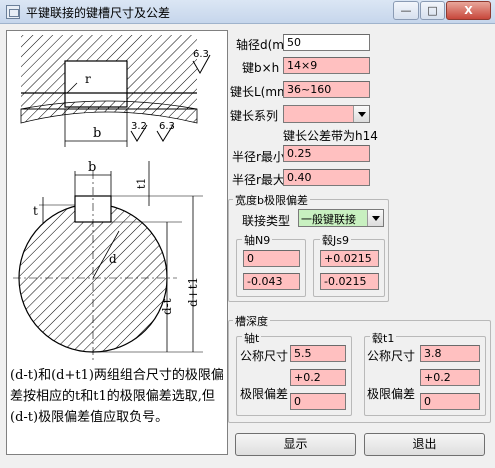 This screenshot has width=495, height=468. Describe the element at coordinates (266, 221) in the screenshot. I see `connection-type-label: 联接类型` at that location.